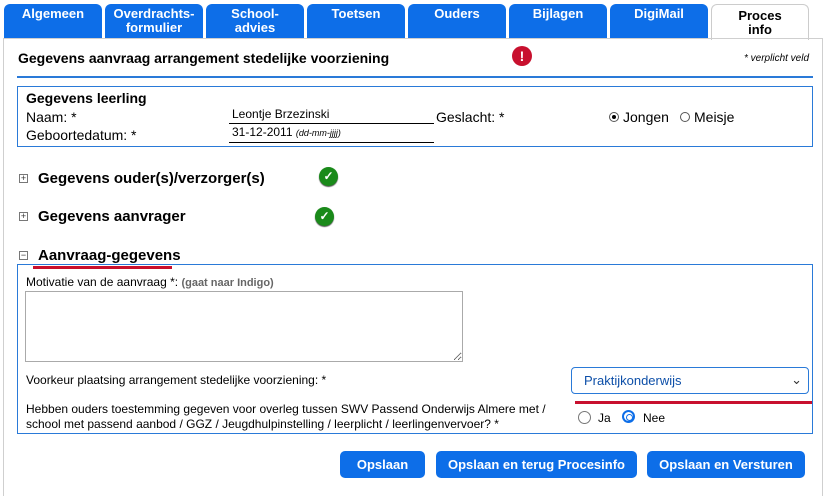  I want to click on tab-overdrachtsformulier: Overdrachts- formulier, so click(154, 21).